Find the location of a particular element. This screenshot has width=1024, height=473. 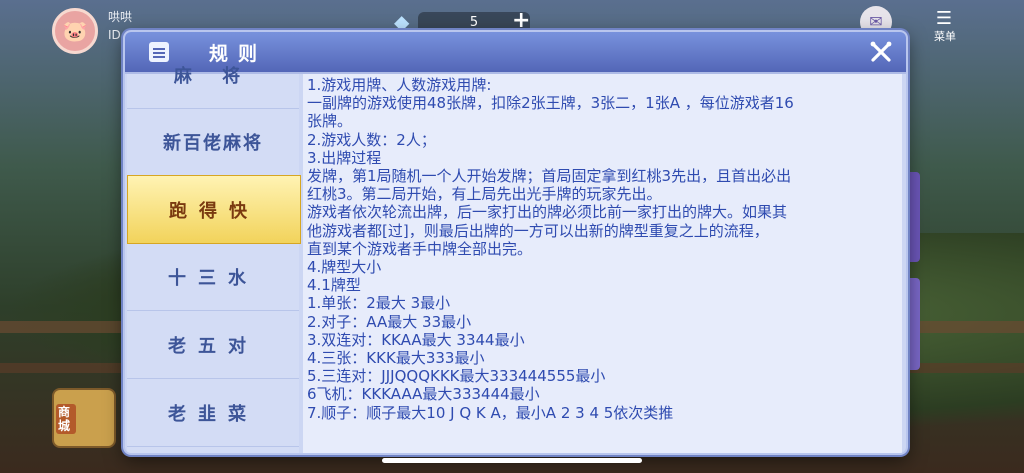

close-button is located at coordinates (881, 52).